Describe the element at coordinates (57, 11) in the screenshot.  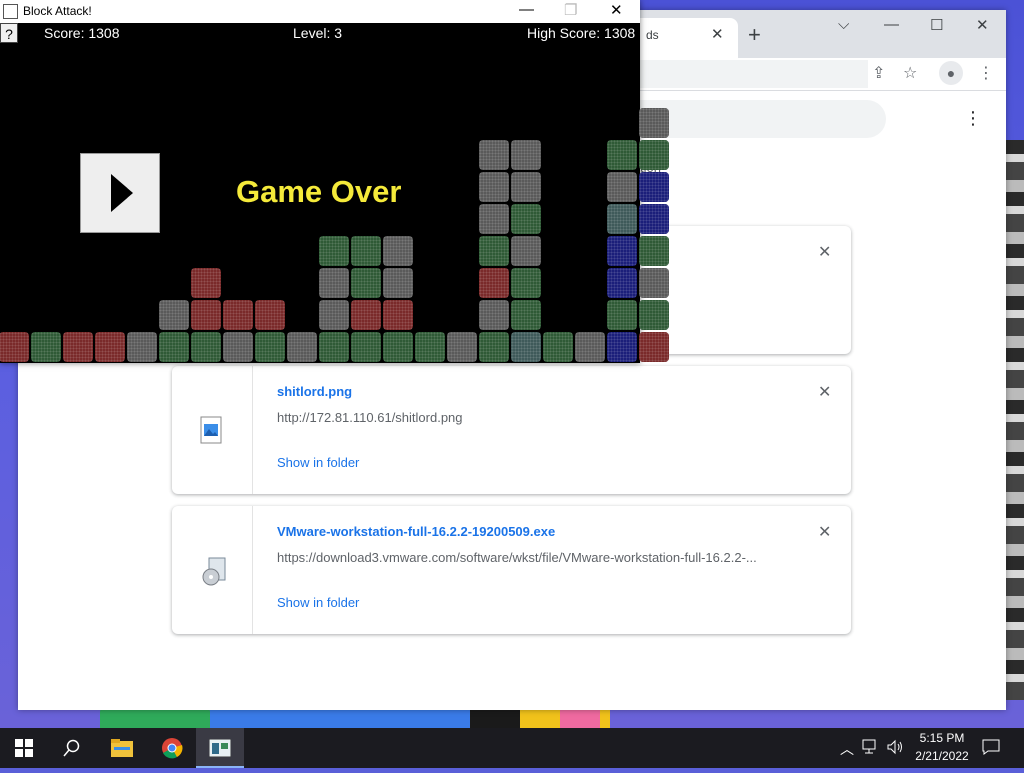
I see `window-title: Block Attack!` at that location.